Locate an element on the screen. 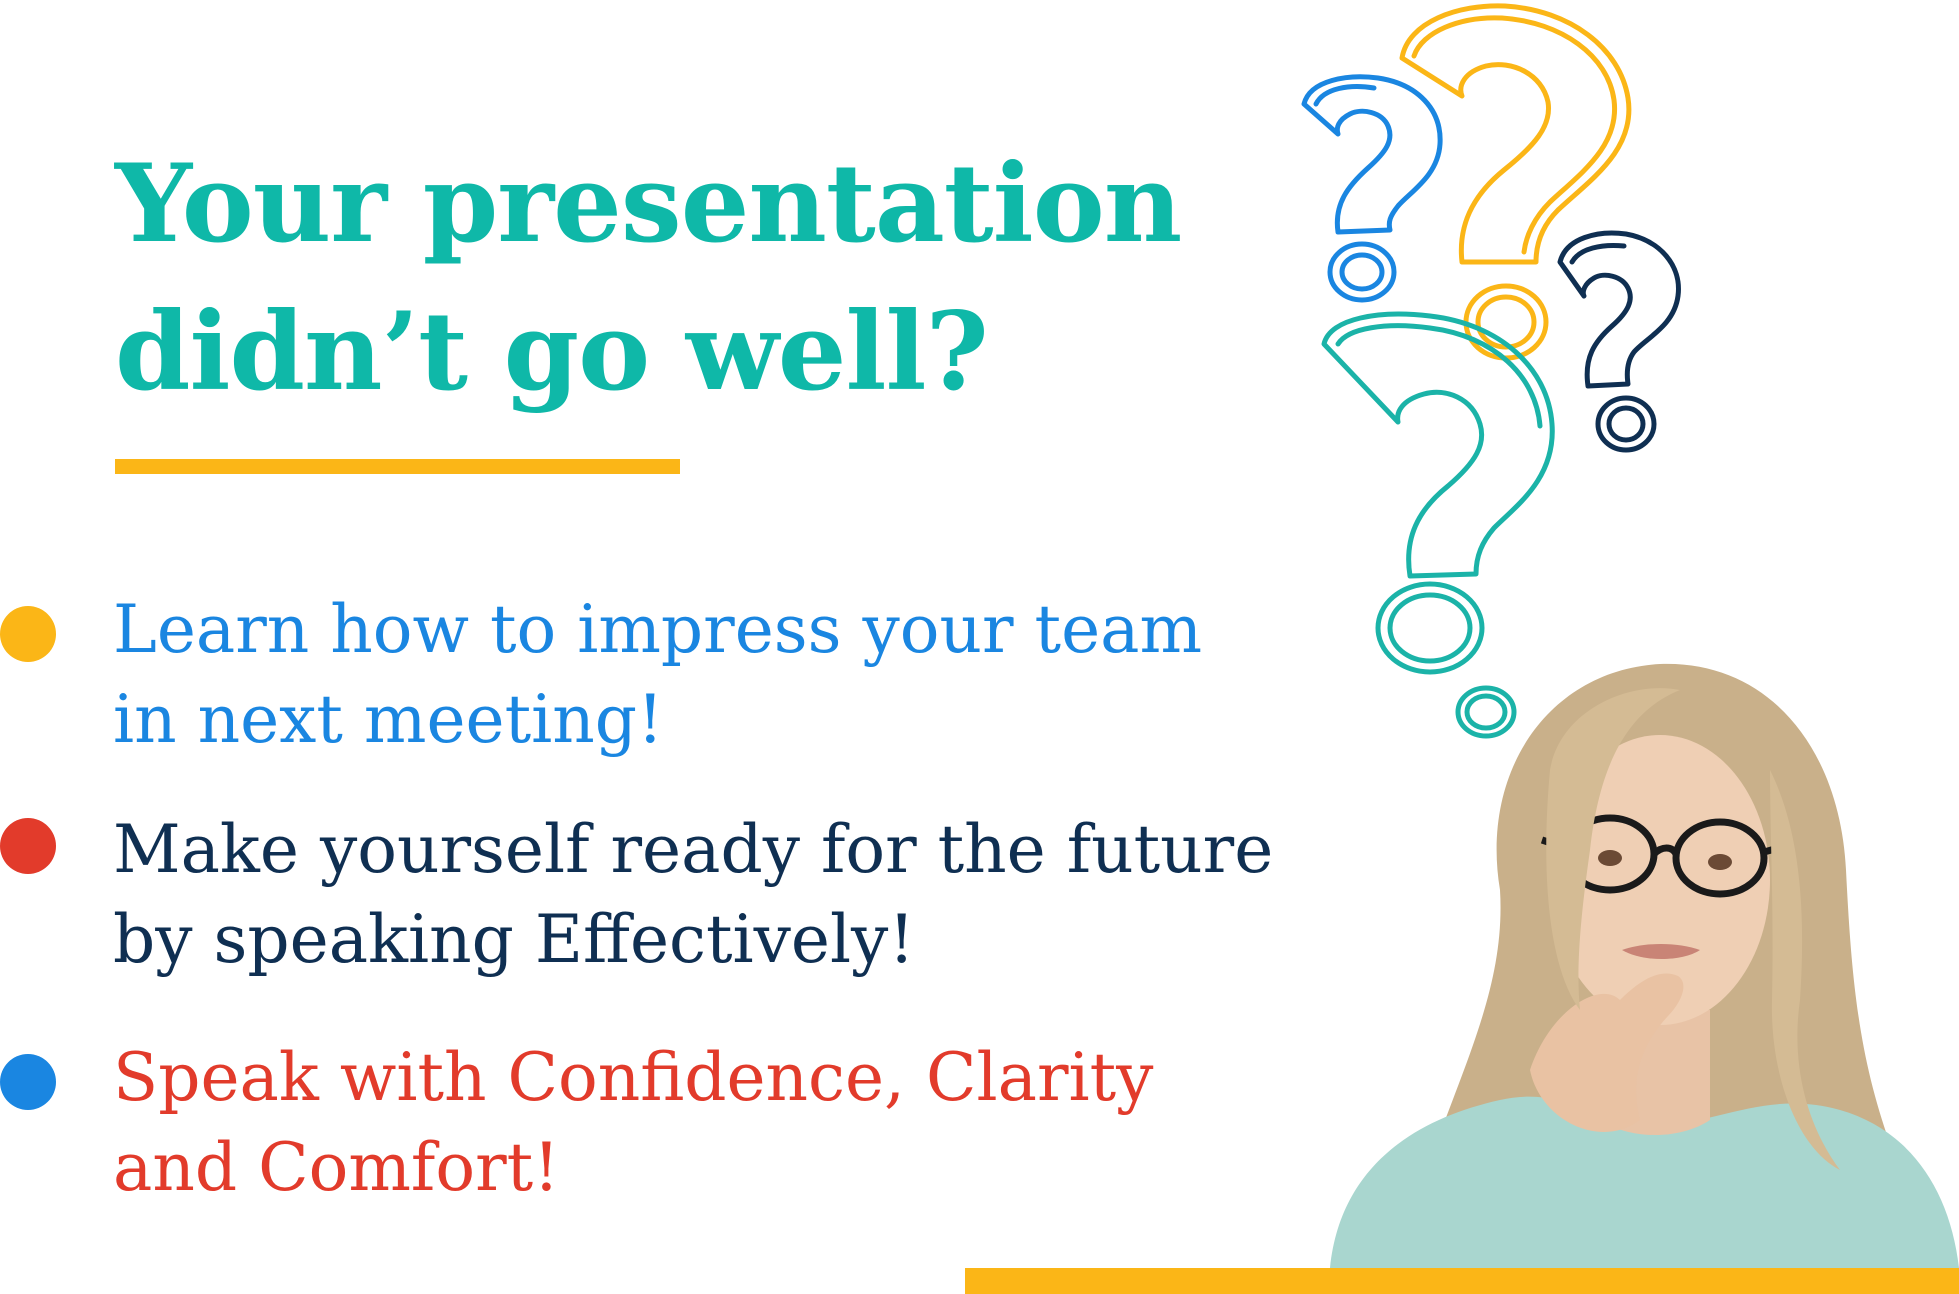 This screenshot has height=1294, width=1959. headline-line-2: didn’t go well? is located at coordinates (552, 352).